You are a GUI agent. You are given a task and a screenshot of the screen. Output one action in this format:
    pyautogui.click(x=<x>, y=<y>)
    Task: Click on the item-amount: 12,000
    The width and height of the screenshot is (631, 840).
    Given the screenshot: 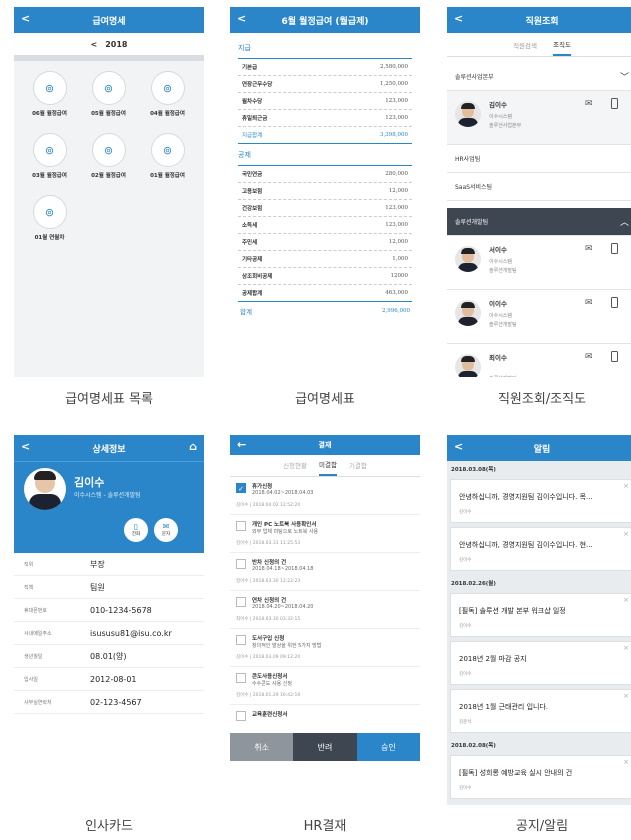 What is the action you would take?
    pyautogui.click(x=398, y=191)
    